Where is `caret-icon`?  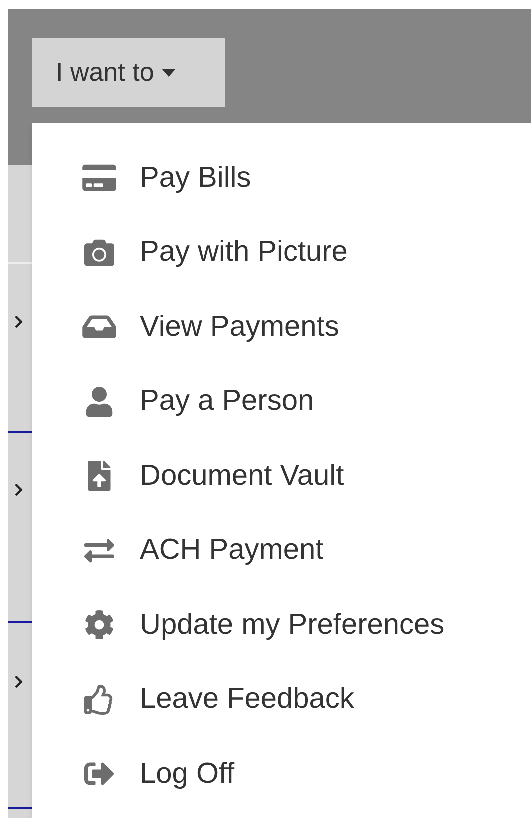
caret-icon is located at coordinates (169, 72).